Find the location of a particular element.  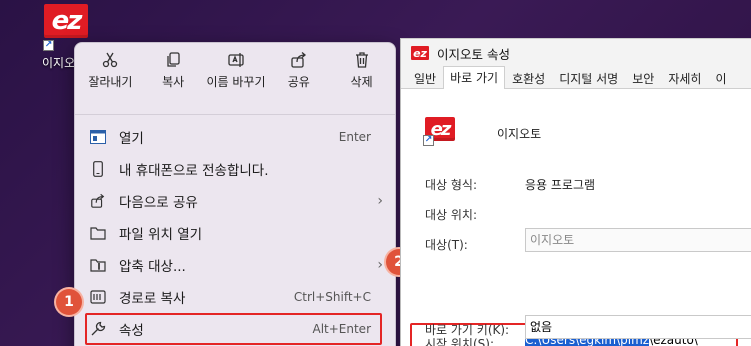

target-label: 대상(T): is located at coordinates (446, 245).